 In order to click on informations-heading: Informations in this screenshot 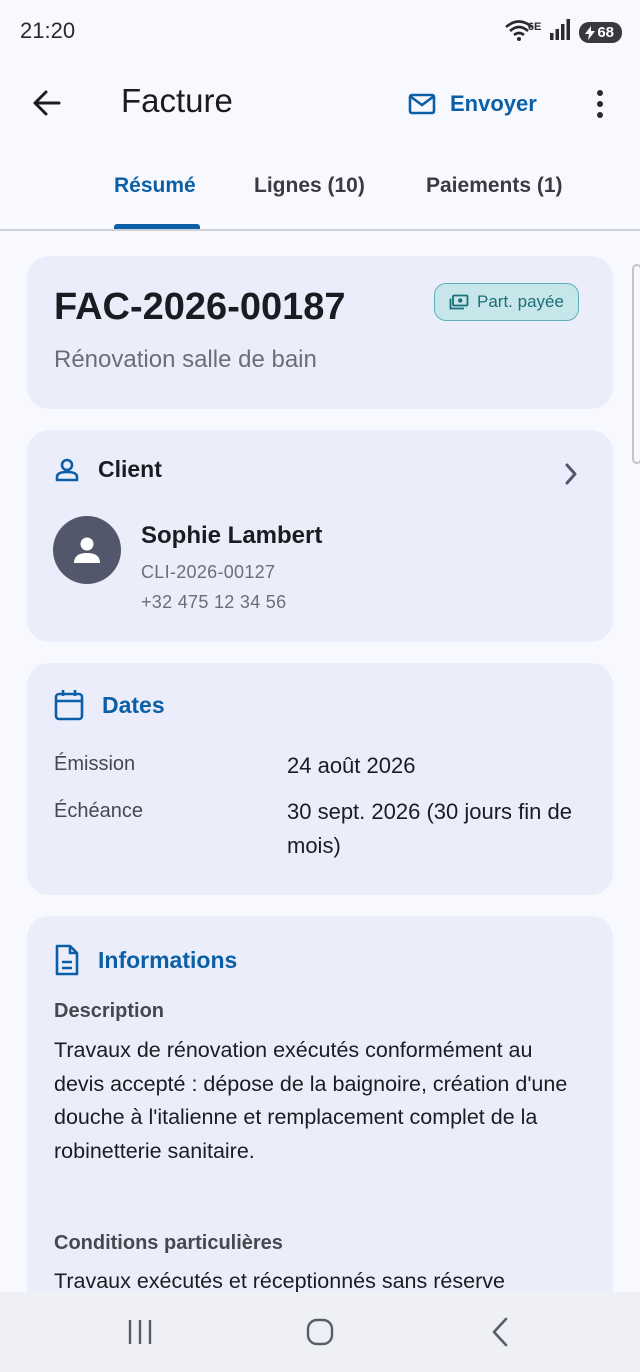, I will do `click(145, 960)`.